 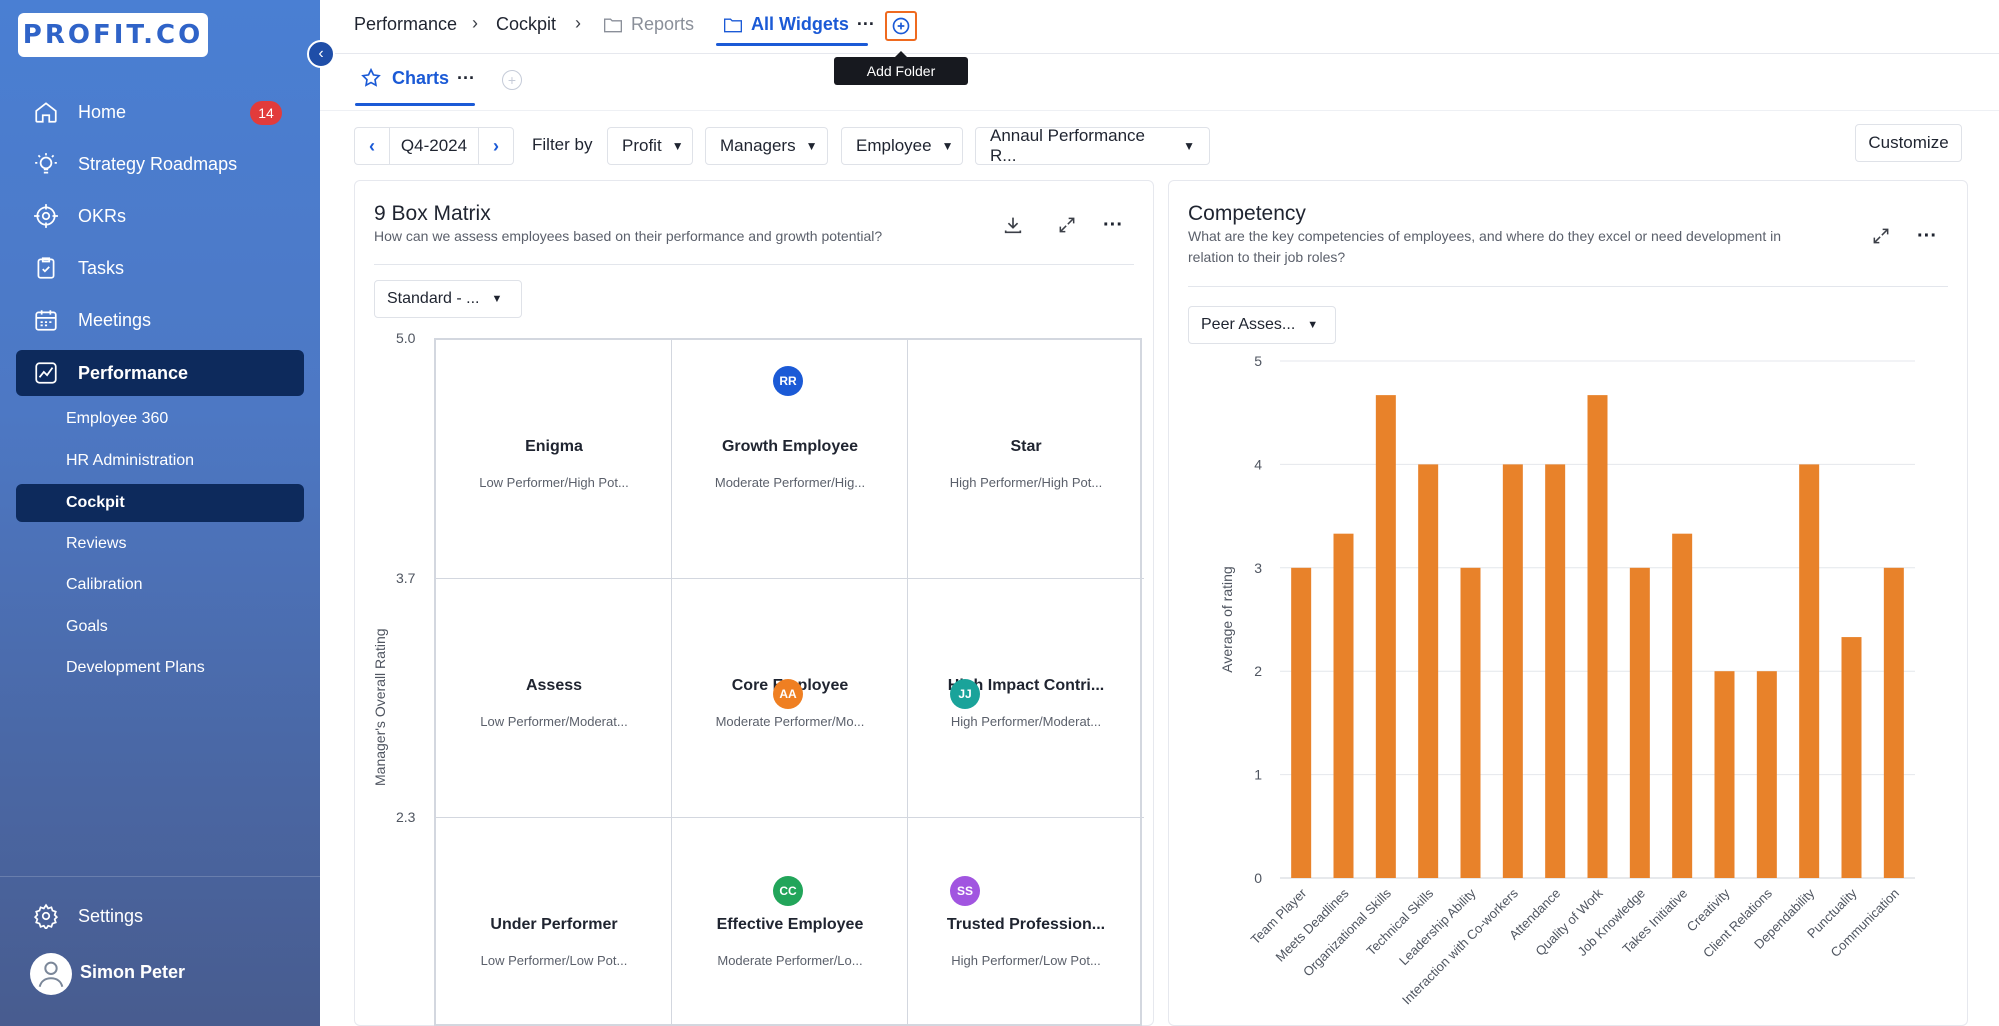 I want to click on tab-underline, so click(x=415, y=104).